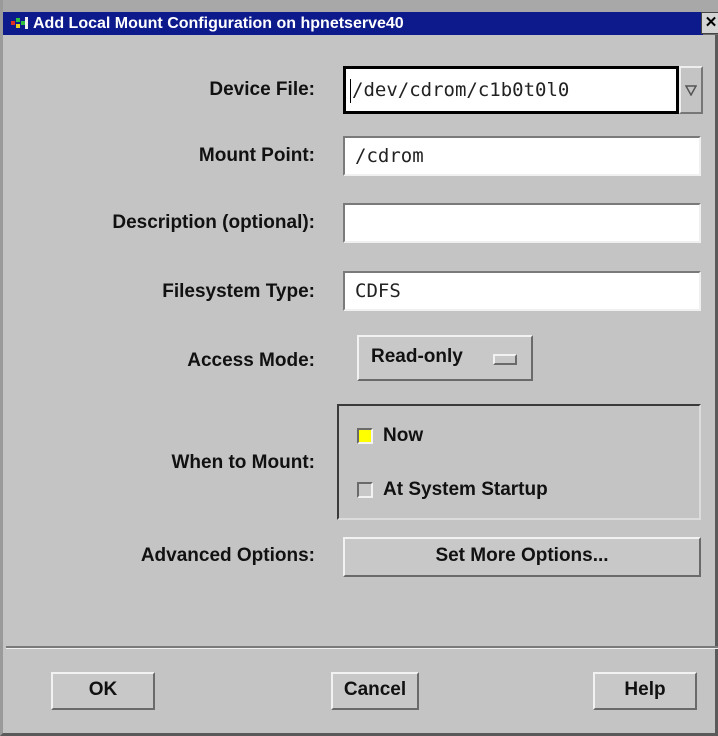 The width and height of the screenshot is (718, 736). Describe the element at coordinates (362, 647) in the screenshot. I see `separator` at that location.